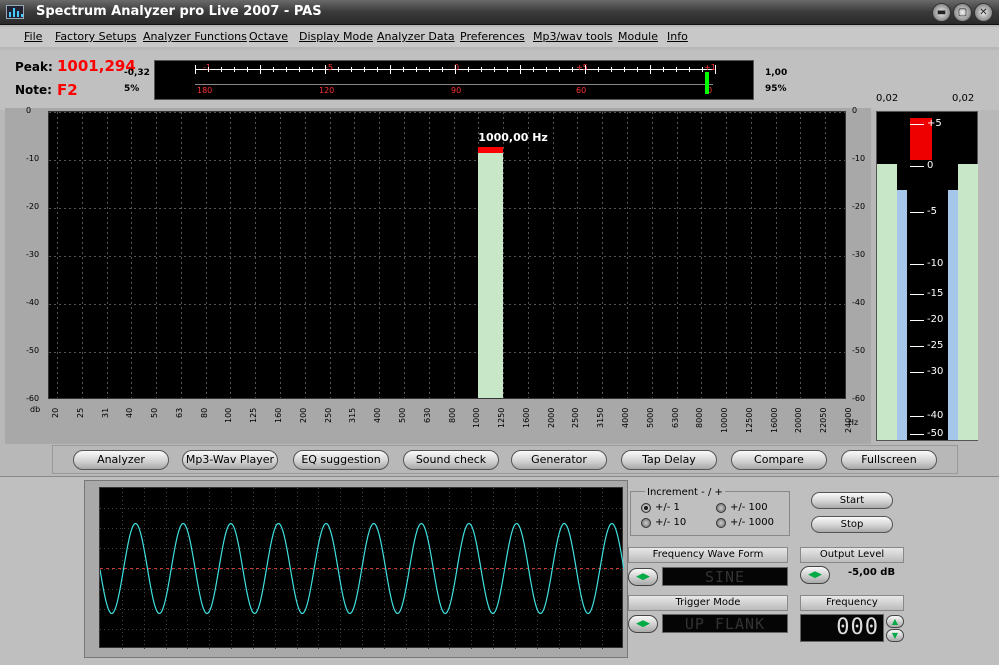  Describe the element at coordinates (492, 36) in the screenshot. I see `menu-preferences: Preferences` at that location.